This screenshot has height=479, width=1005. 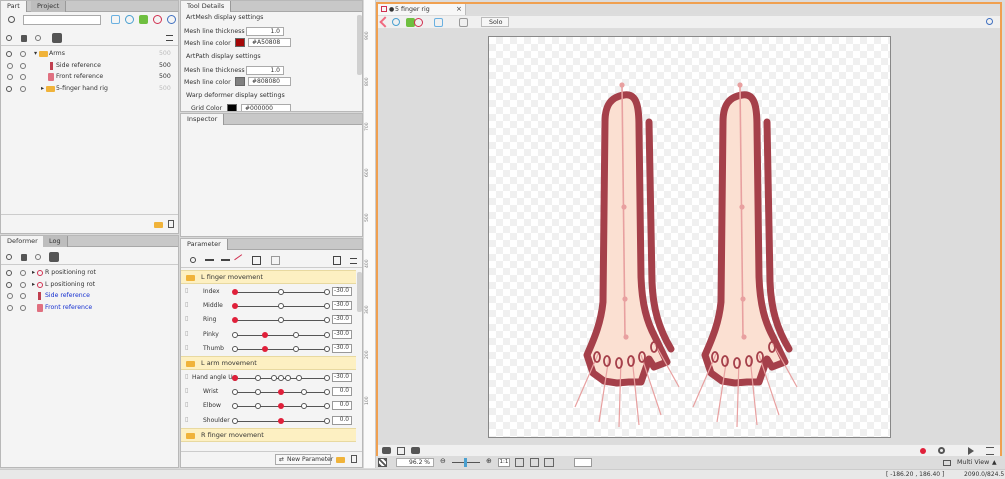 What do you see at coordinates (89, 308) in the screenshot?
I see `list-item: Front reference` at bounding box center [89, 308].